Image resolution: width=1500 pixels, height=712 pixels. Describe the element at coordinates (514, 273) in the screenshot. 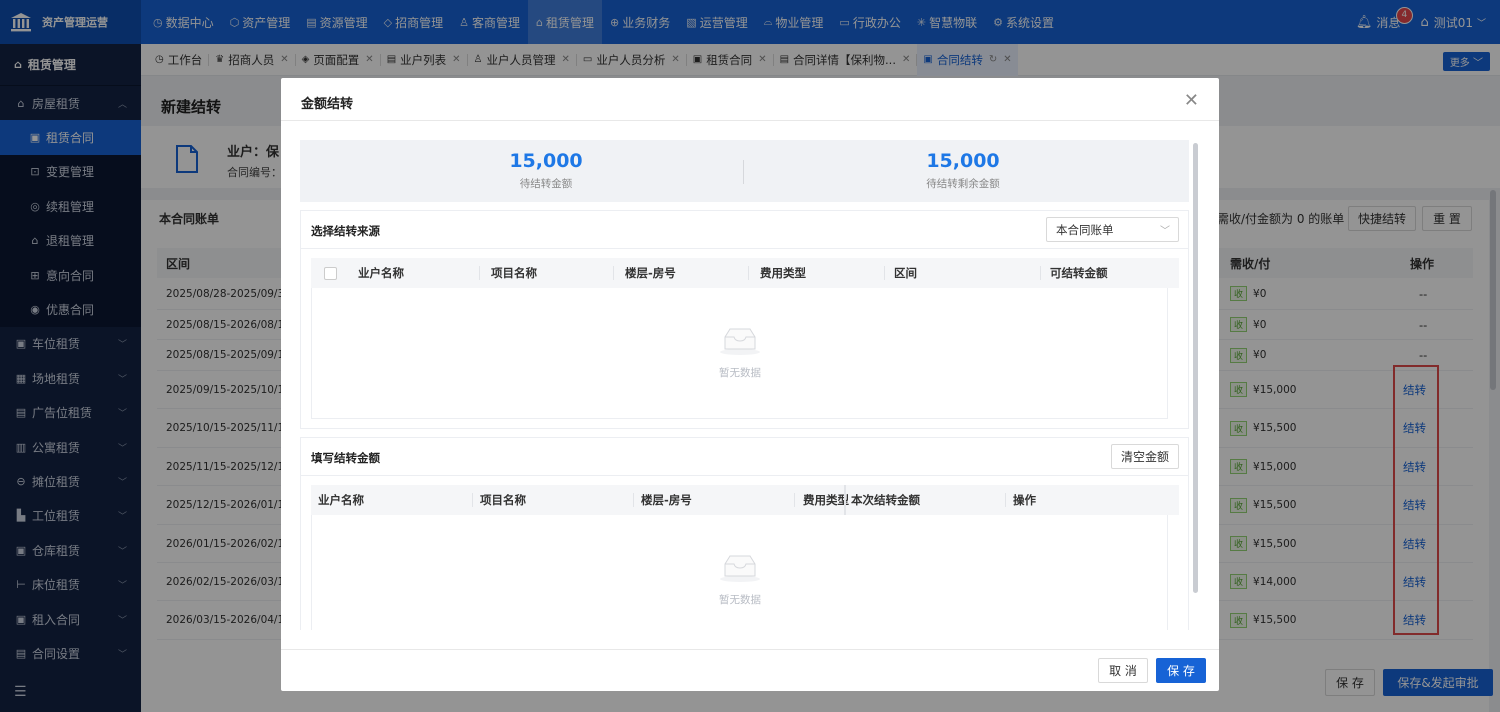

I see `source-col-project: 项目名称` at that location.